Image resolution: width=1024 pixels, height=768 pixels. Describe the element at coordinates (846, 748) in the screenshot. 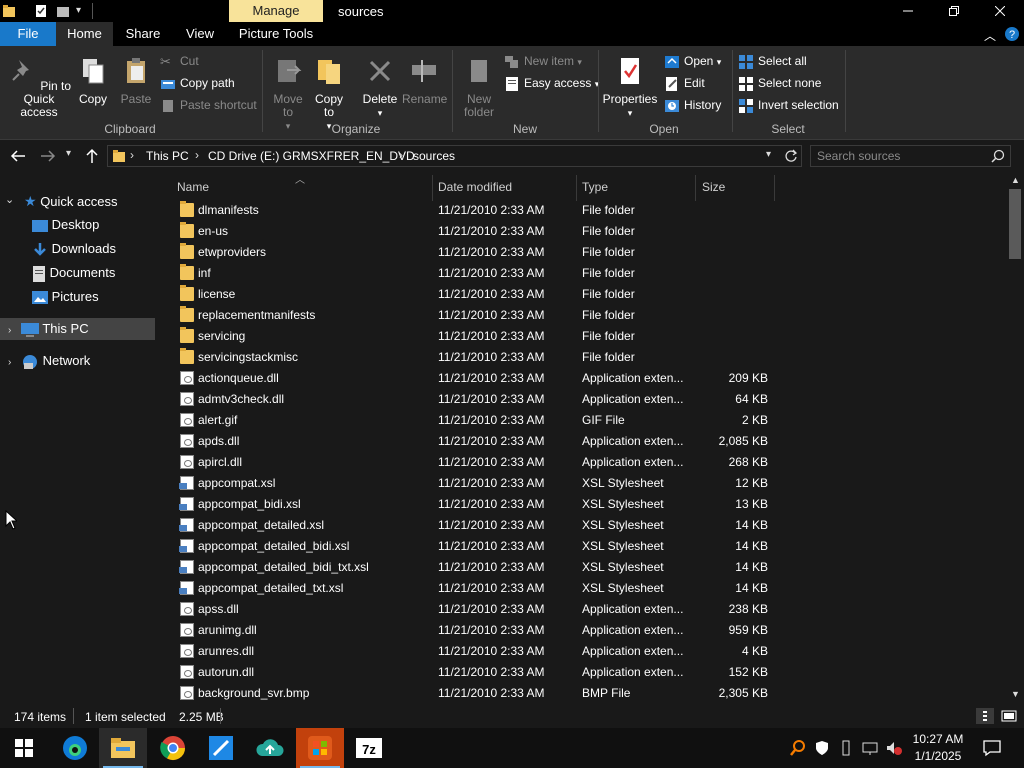

I see `usb-device-icon` at that location.